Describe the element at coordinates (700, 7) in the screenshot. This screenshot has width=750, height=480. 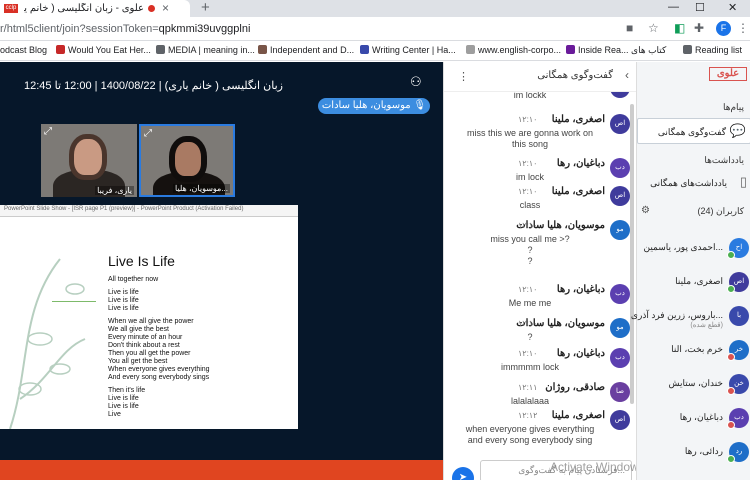
I see `maximize-icon: ☐` at that location.